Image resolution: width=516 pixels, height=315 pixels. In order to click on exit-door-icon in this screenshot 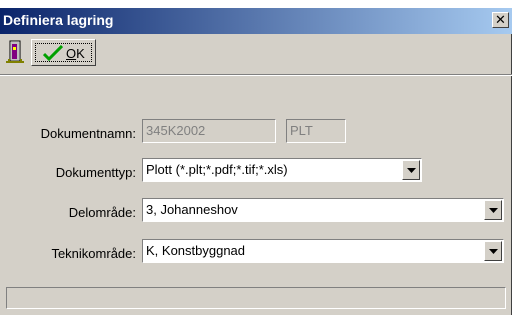, I will do `click(15, 51)`.